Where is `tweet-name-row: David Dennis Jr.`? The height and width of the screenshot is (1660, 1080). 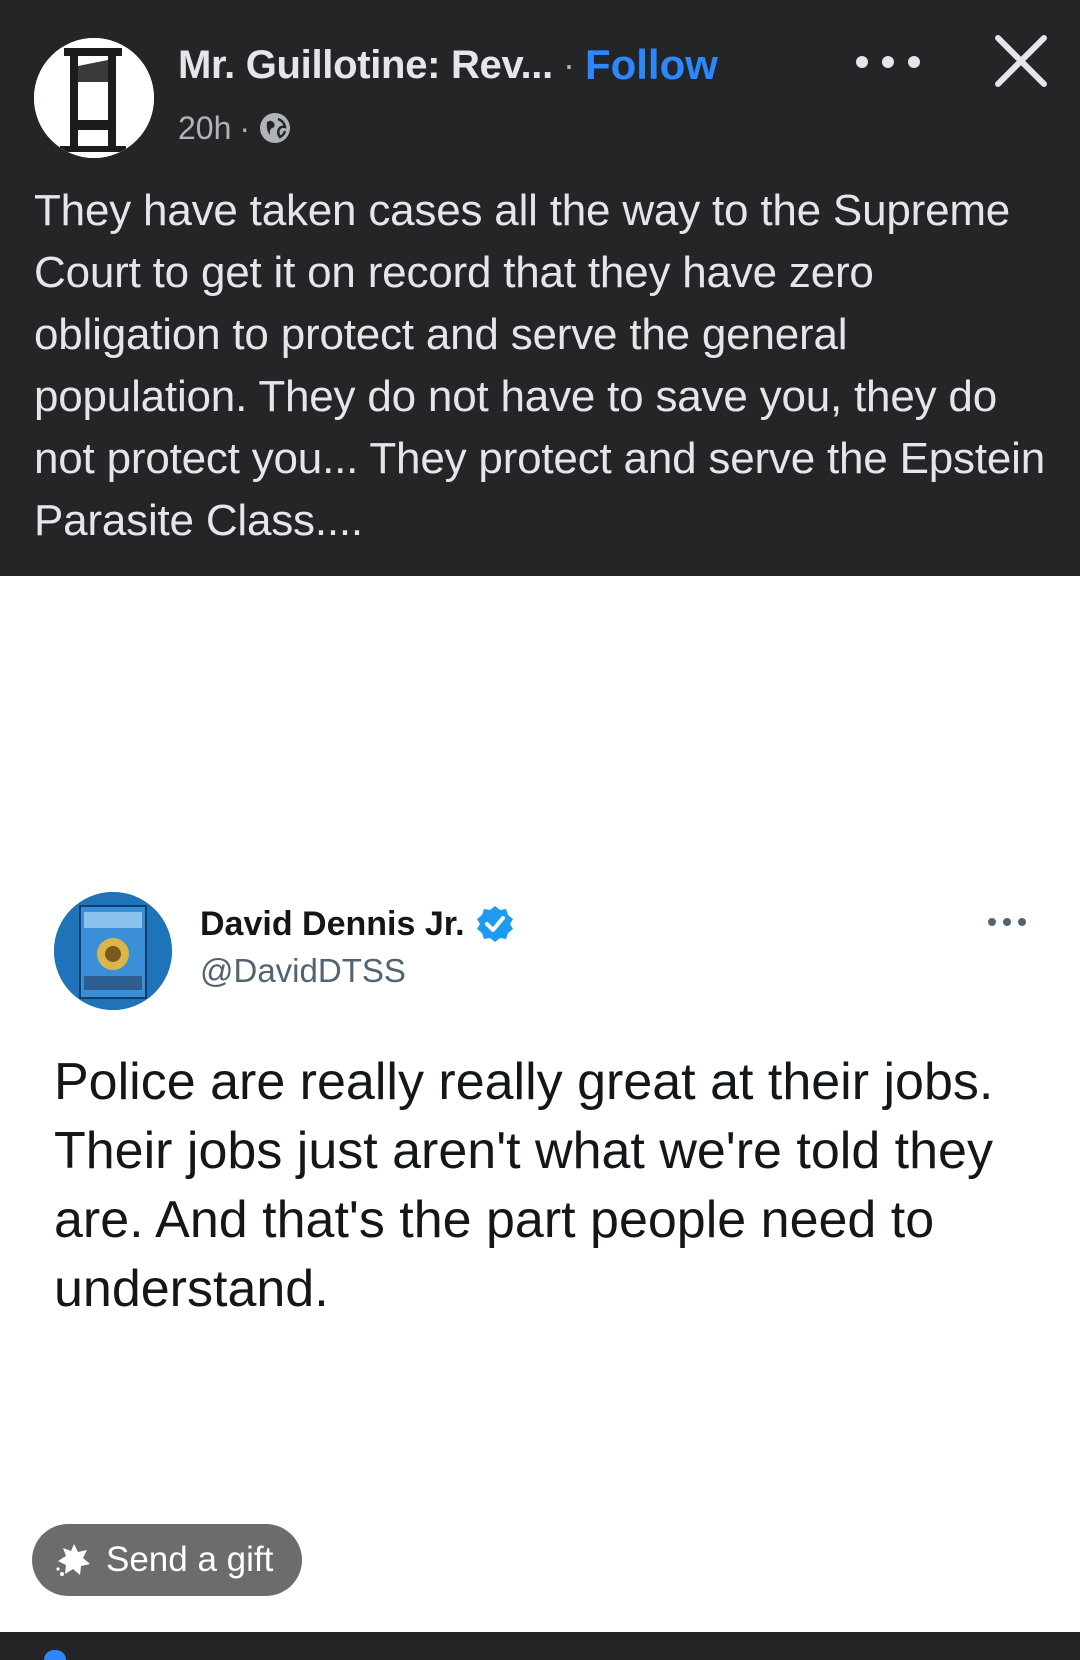 tweet-name-row: David Dennis Jr. is located at coordinates (357, 924).